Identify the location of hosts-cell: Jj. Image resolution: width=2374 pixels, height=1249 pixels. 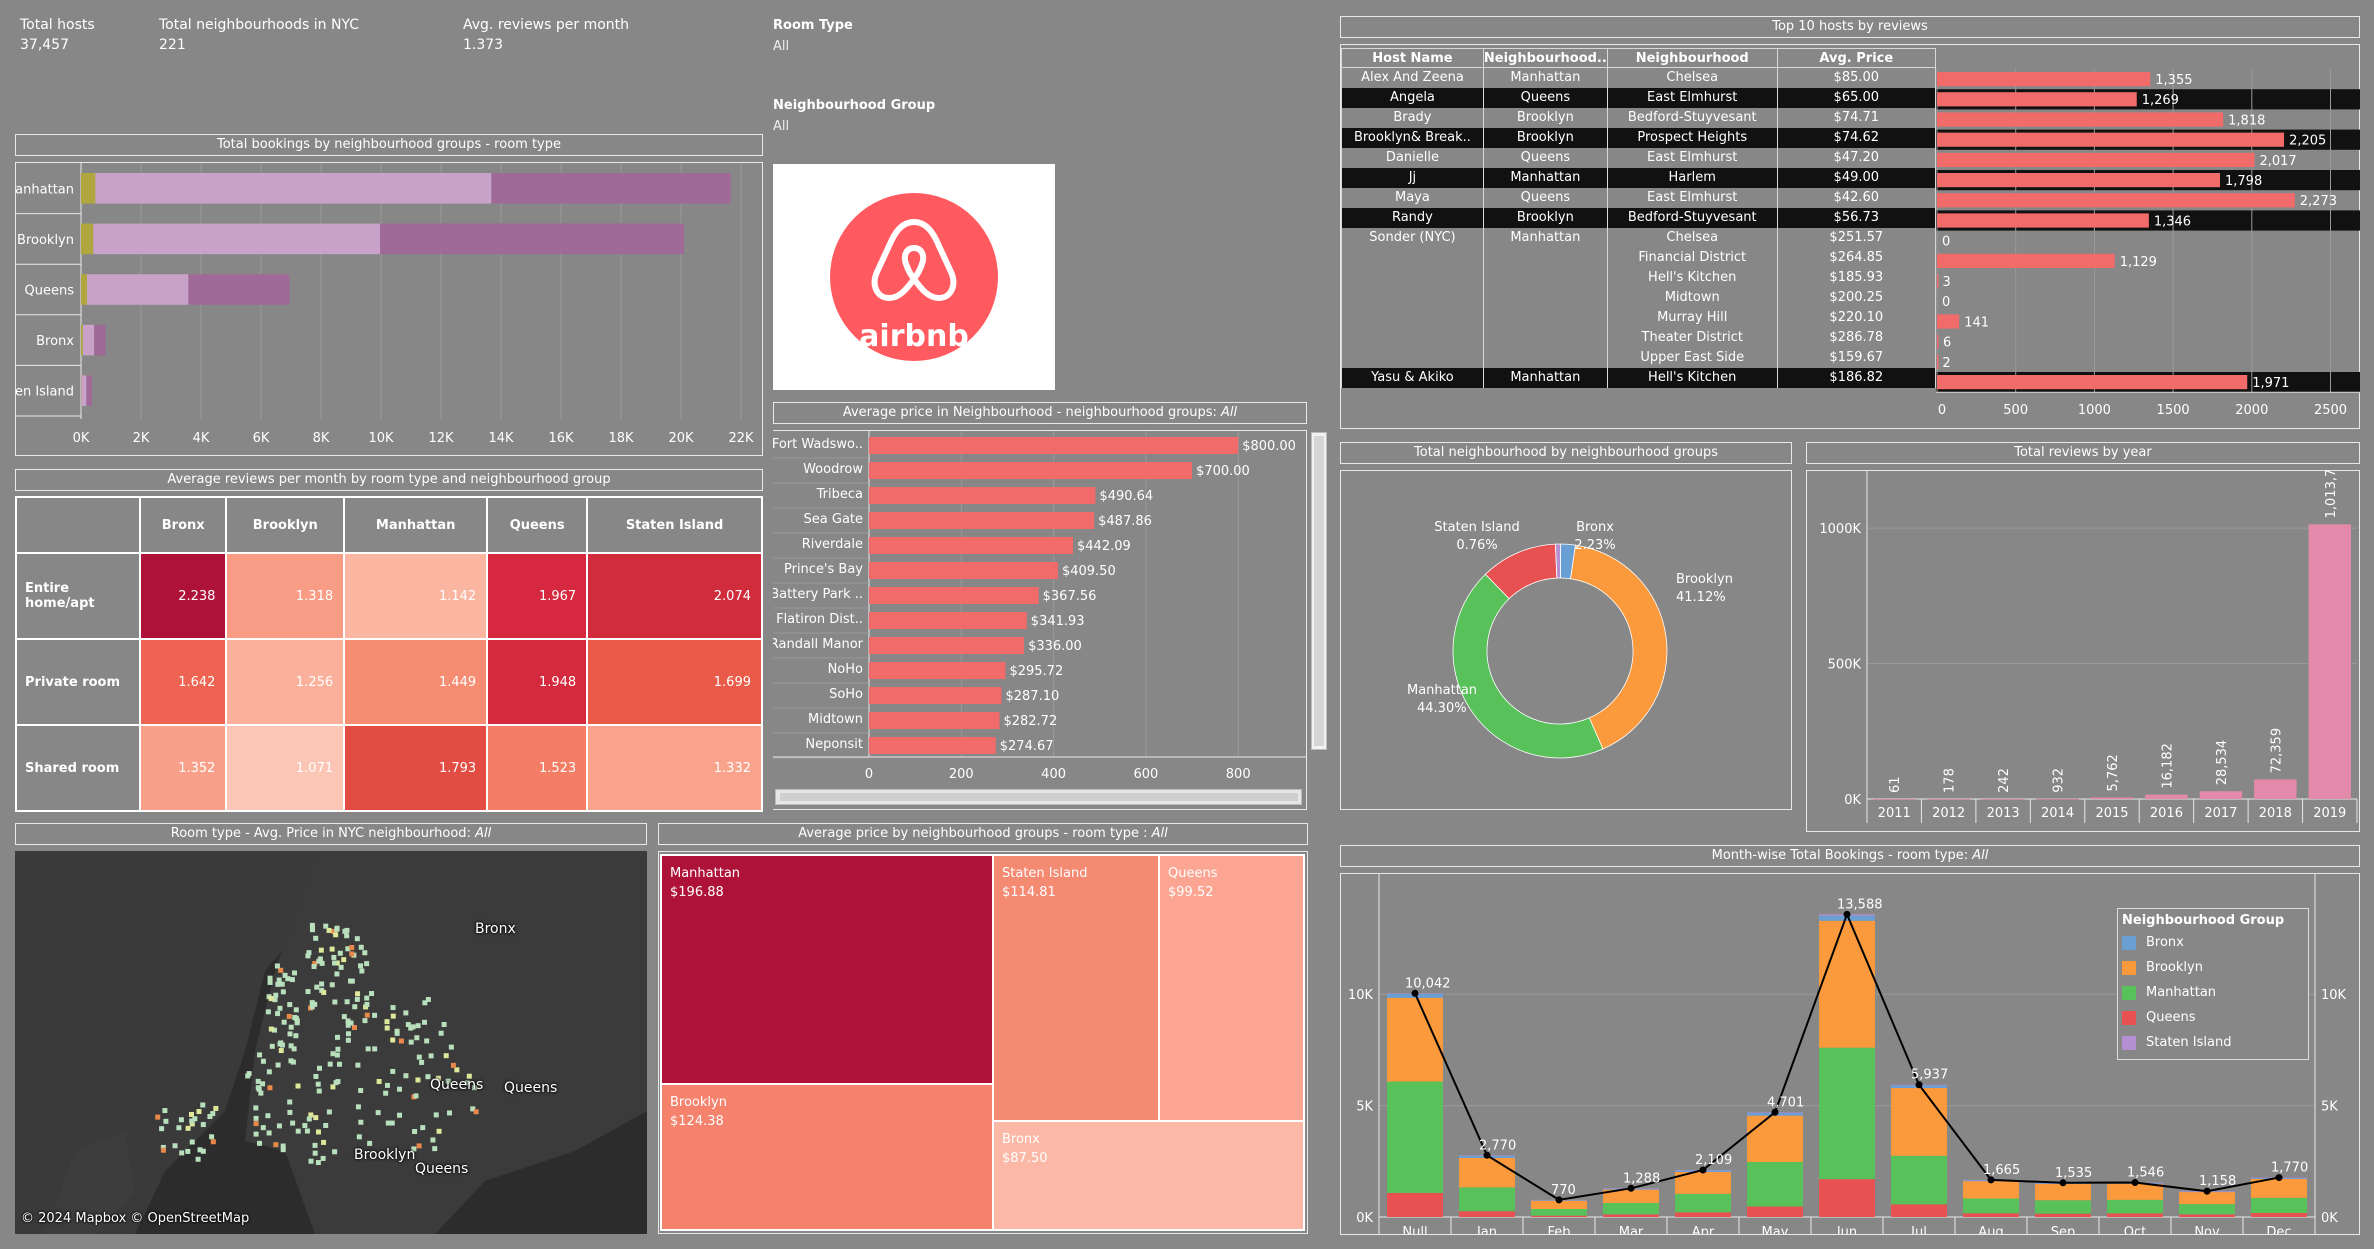
(1412, 177).